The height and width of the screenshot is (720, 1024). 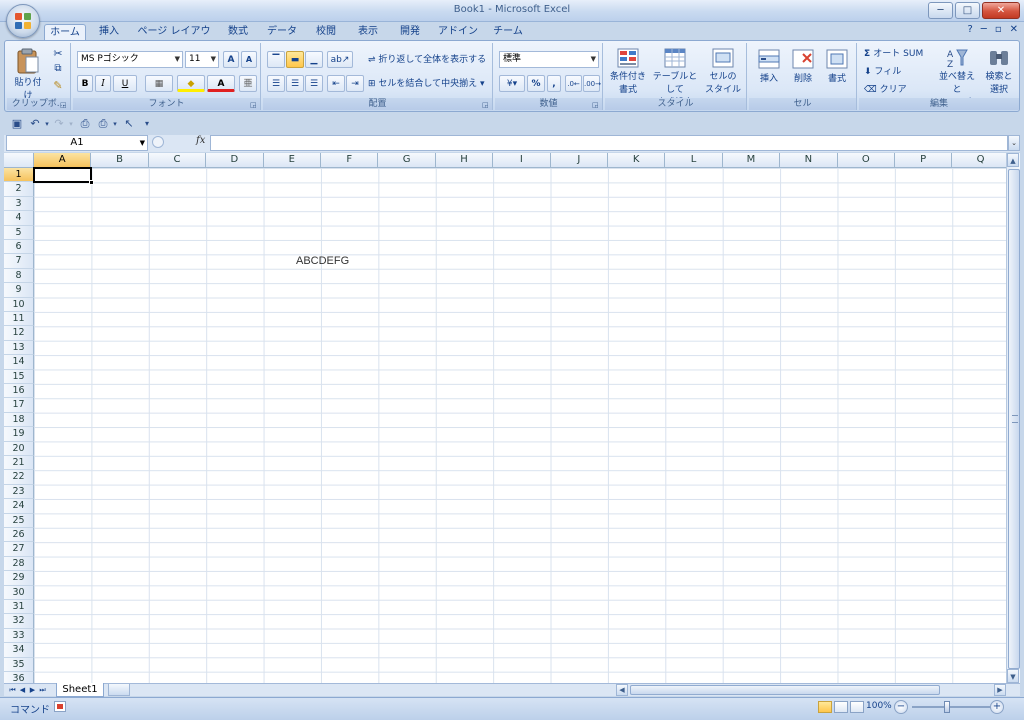 I want to click on phonetic-button: 亜, so click(x=248, y=83).